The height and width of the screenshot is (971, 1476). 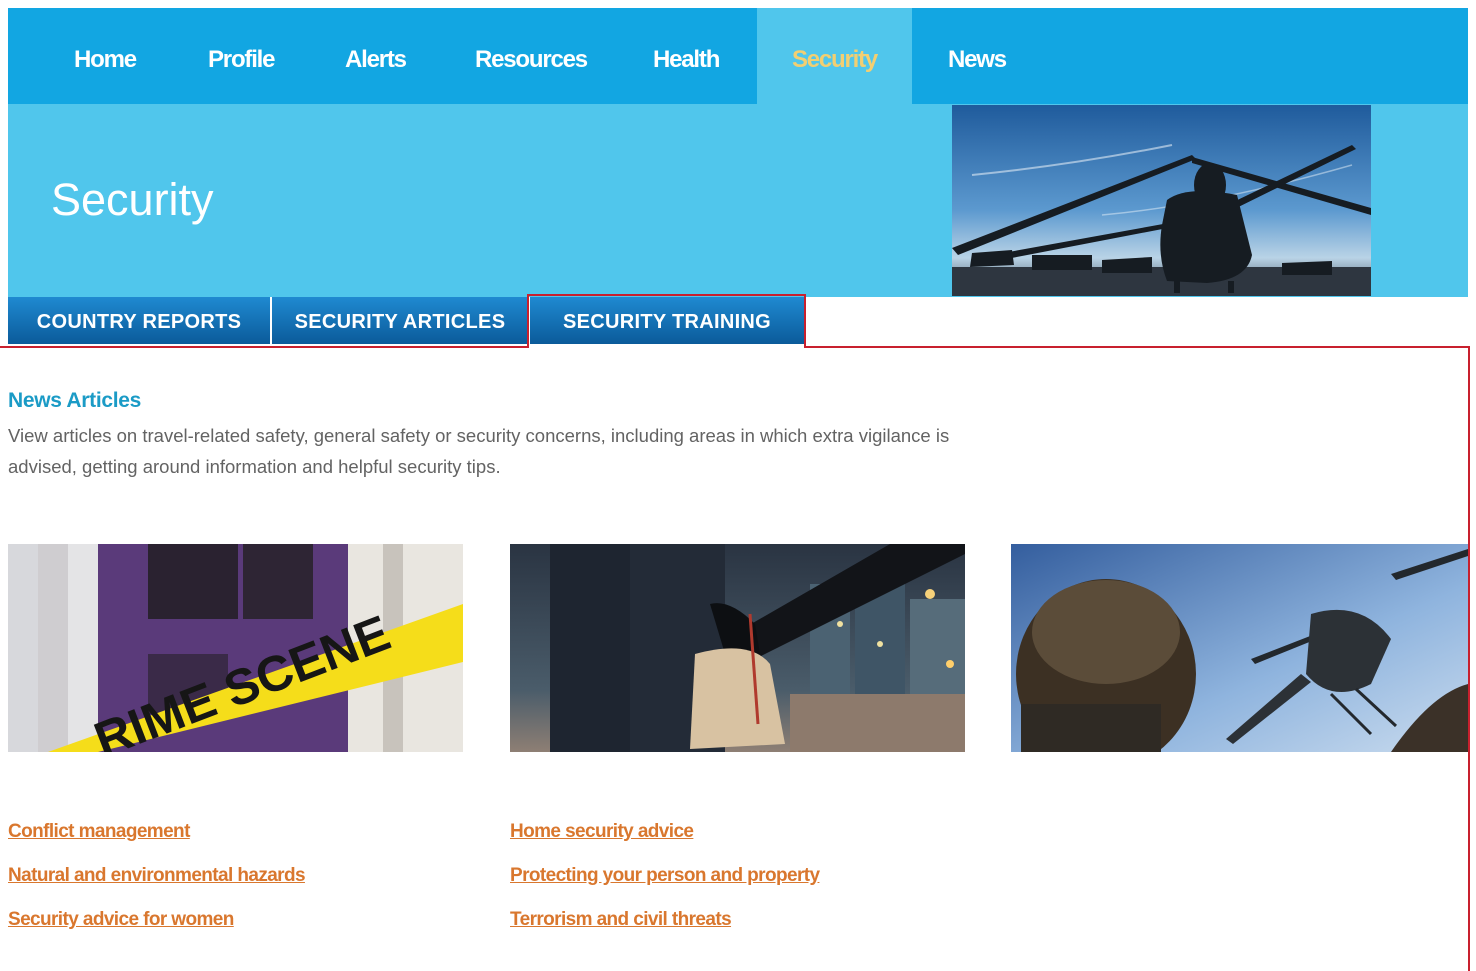 What do you see at coordinates (121, 920) in the screenshot?
I see `link-security-advice-women: Security advice for women` at bounding box center [121, 920].